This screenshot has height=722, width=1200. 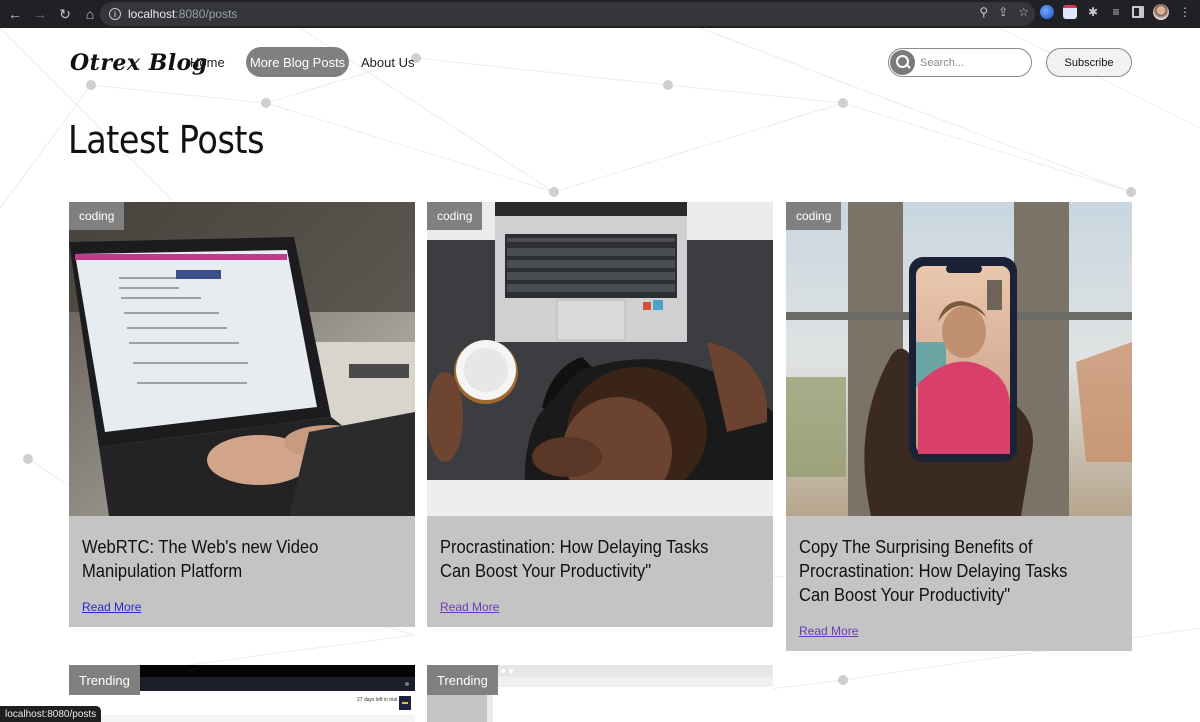 I want to click on search-input, so click(x=970, y=62).